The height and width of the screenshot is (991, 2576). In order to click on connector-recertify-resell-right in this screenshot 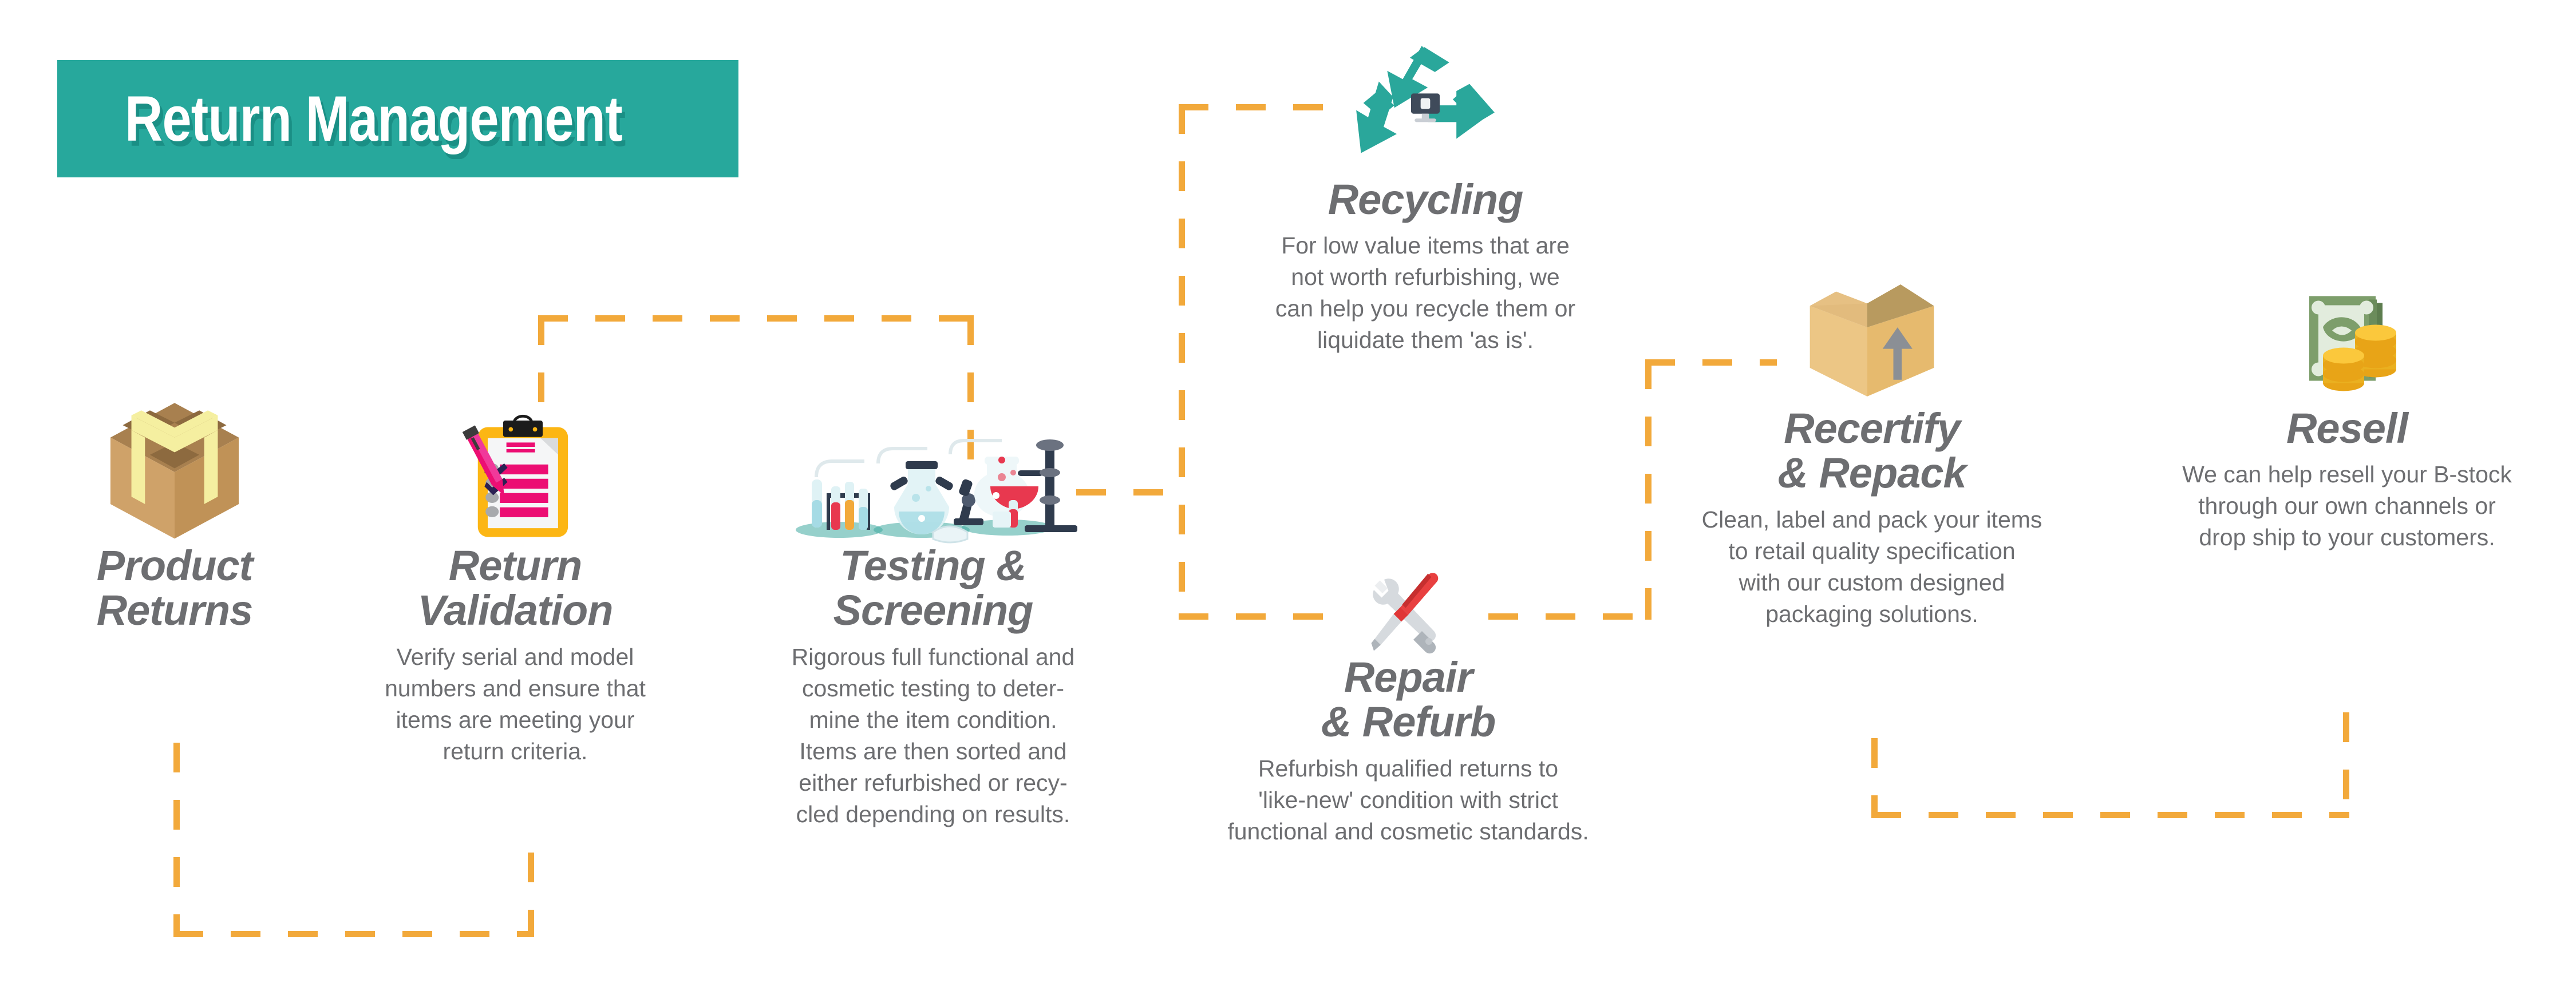, I will do `click(2346, 765)`.